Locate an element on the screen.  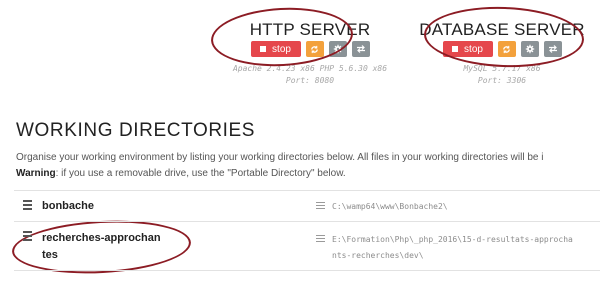
database-server-port: Port: 3306 is located at coordinates (502, 80).